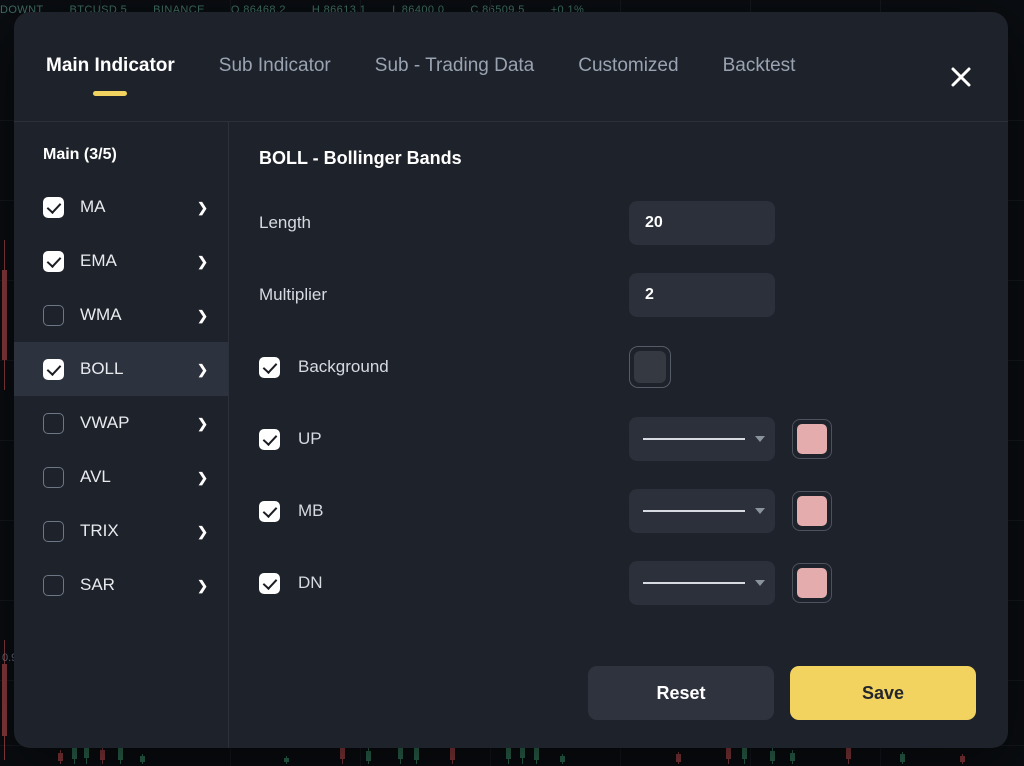 The image size is (1024, 766). Describe the element at coordinates (102, 368) in the screenshot. I see `sidebar-item-label: BOLL` at that location.